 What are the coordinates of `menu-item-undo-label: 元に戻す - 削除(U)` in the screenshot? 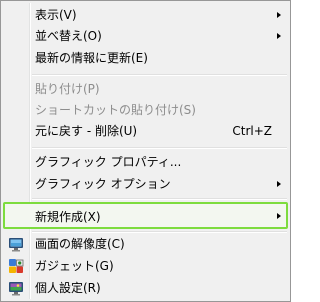 It's located at (86, 131).